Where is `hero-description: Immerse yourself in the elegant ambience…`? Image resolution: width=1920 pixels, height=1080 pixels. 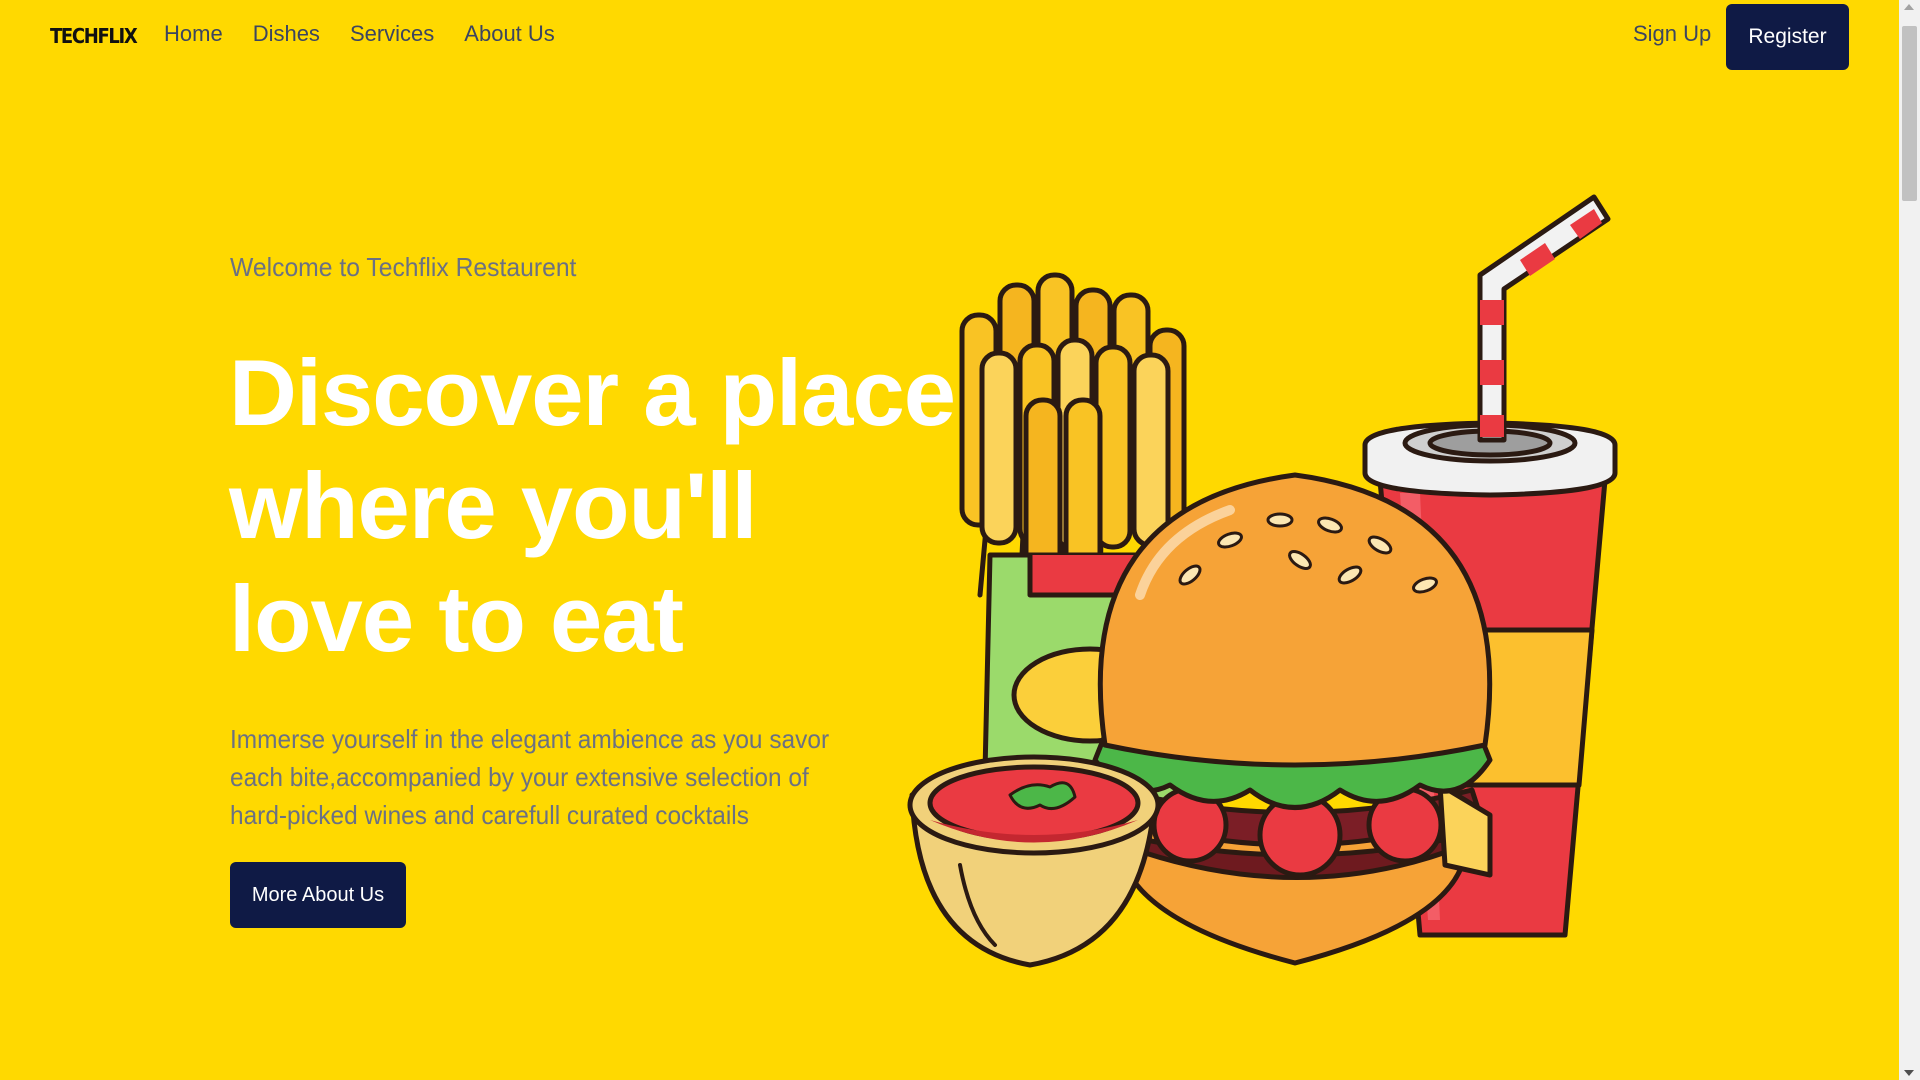
hero-description: Immerse yourself in the elegant ambience… is located at coordinates (530, 777).